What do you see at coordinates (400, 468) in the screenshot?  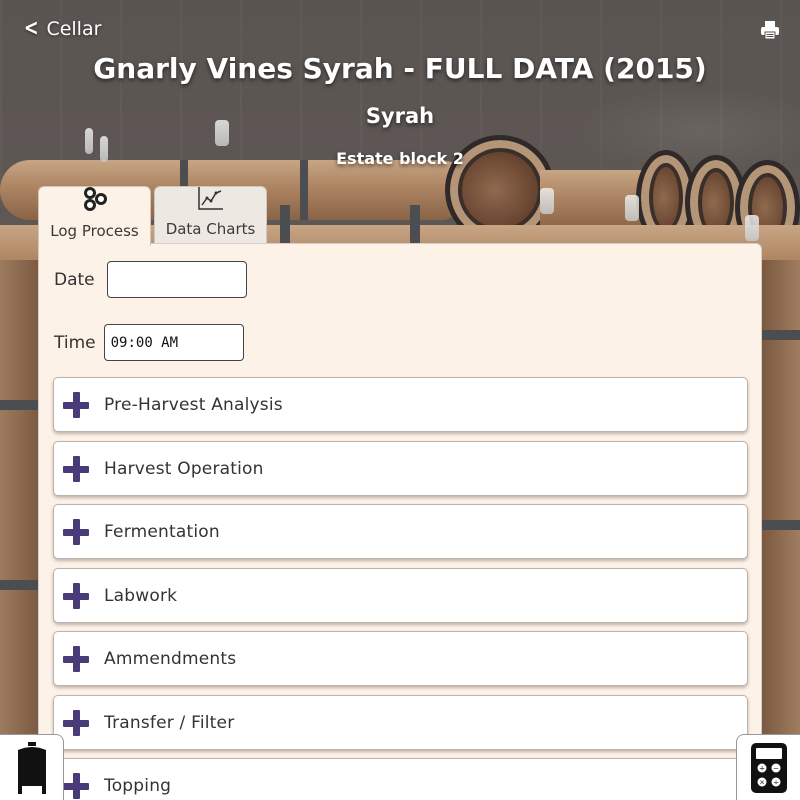 I see `section-harvest-operation: Harvest Operation` at bounding box center [400, 468].